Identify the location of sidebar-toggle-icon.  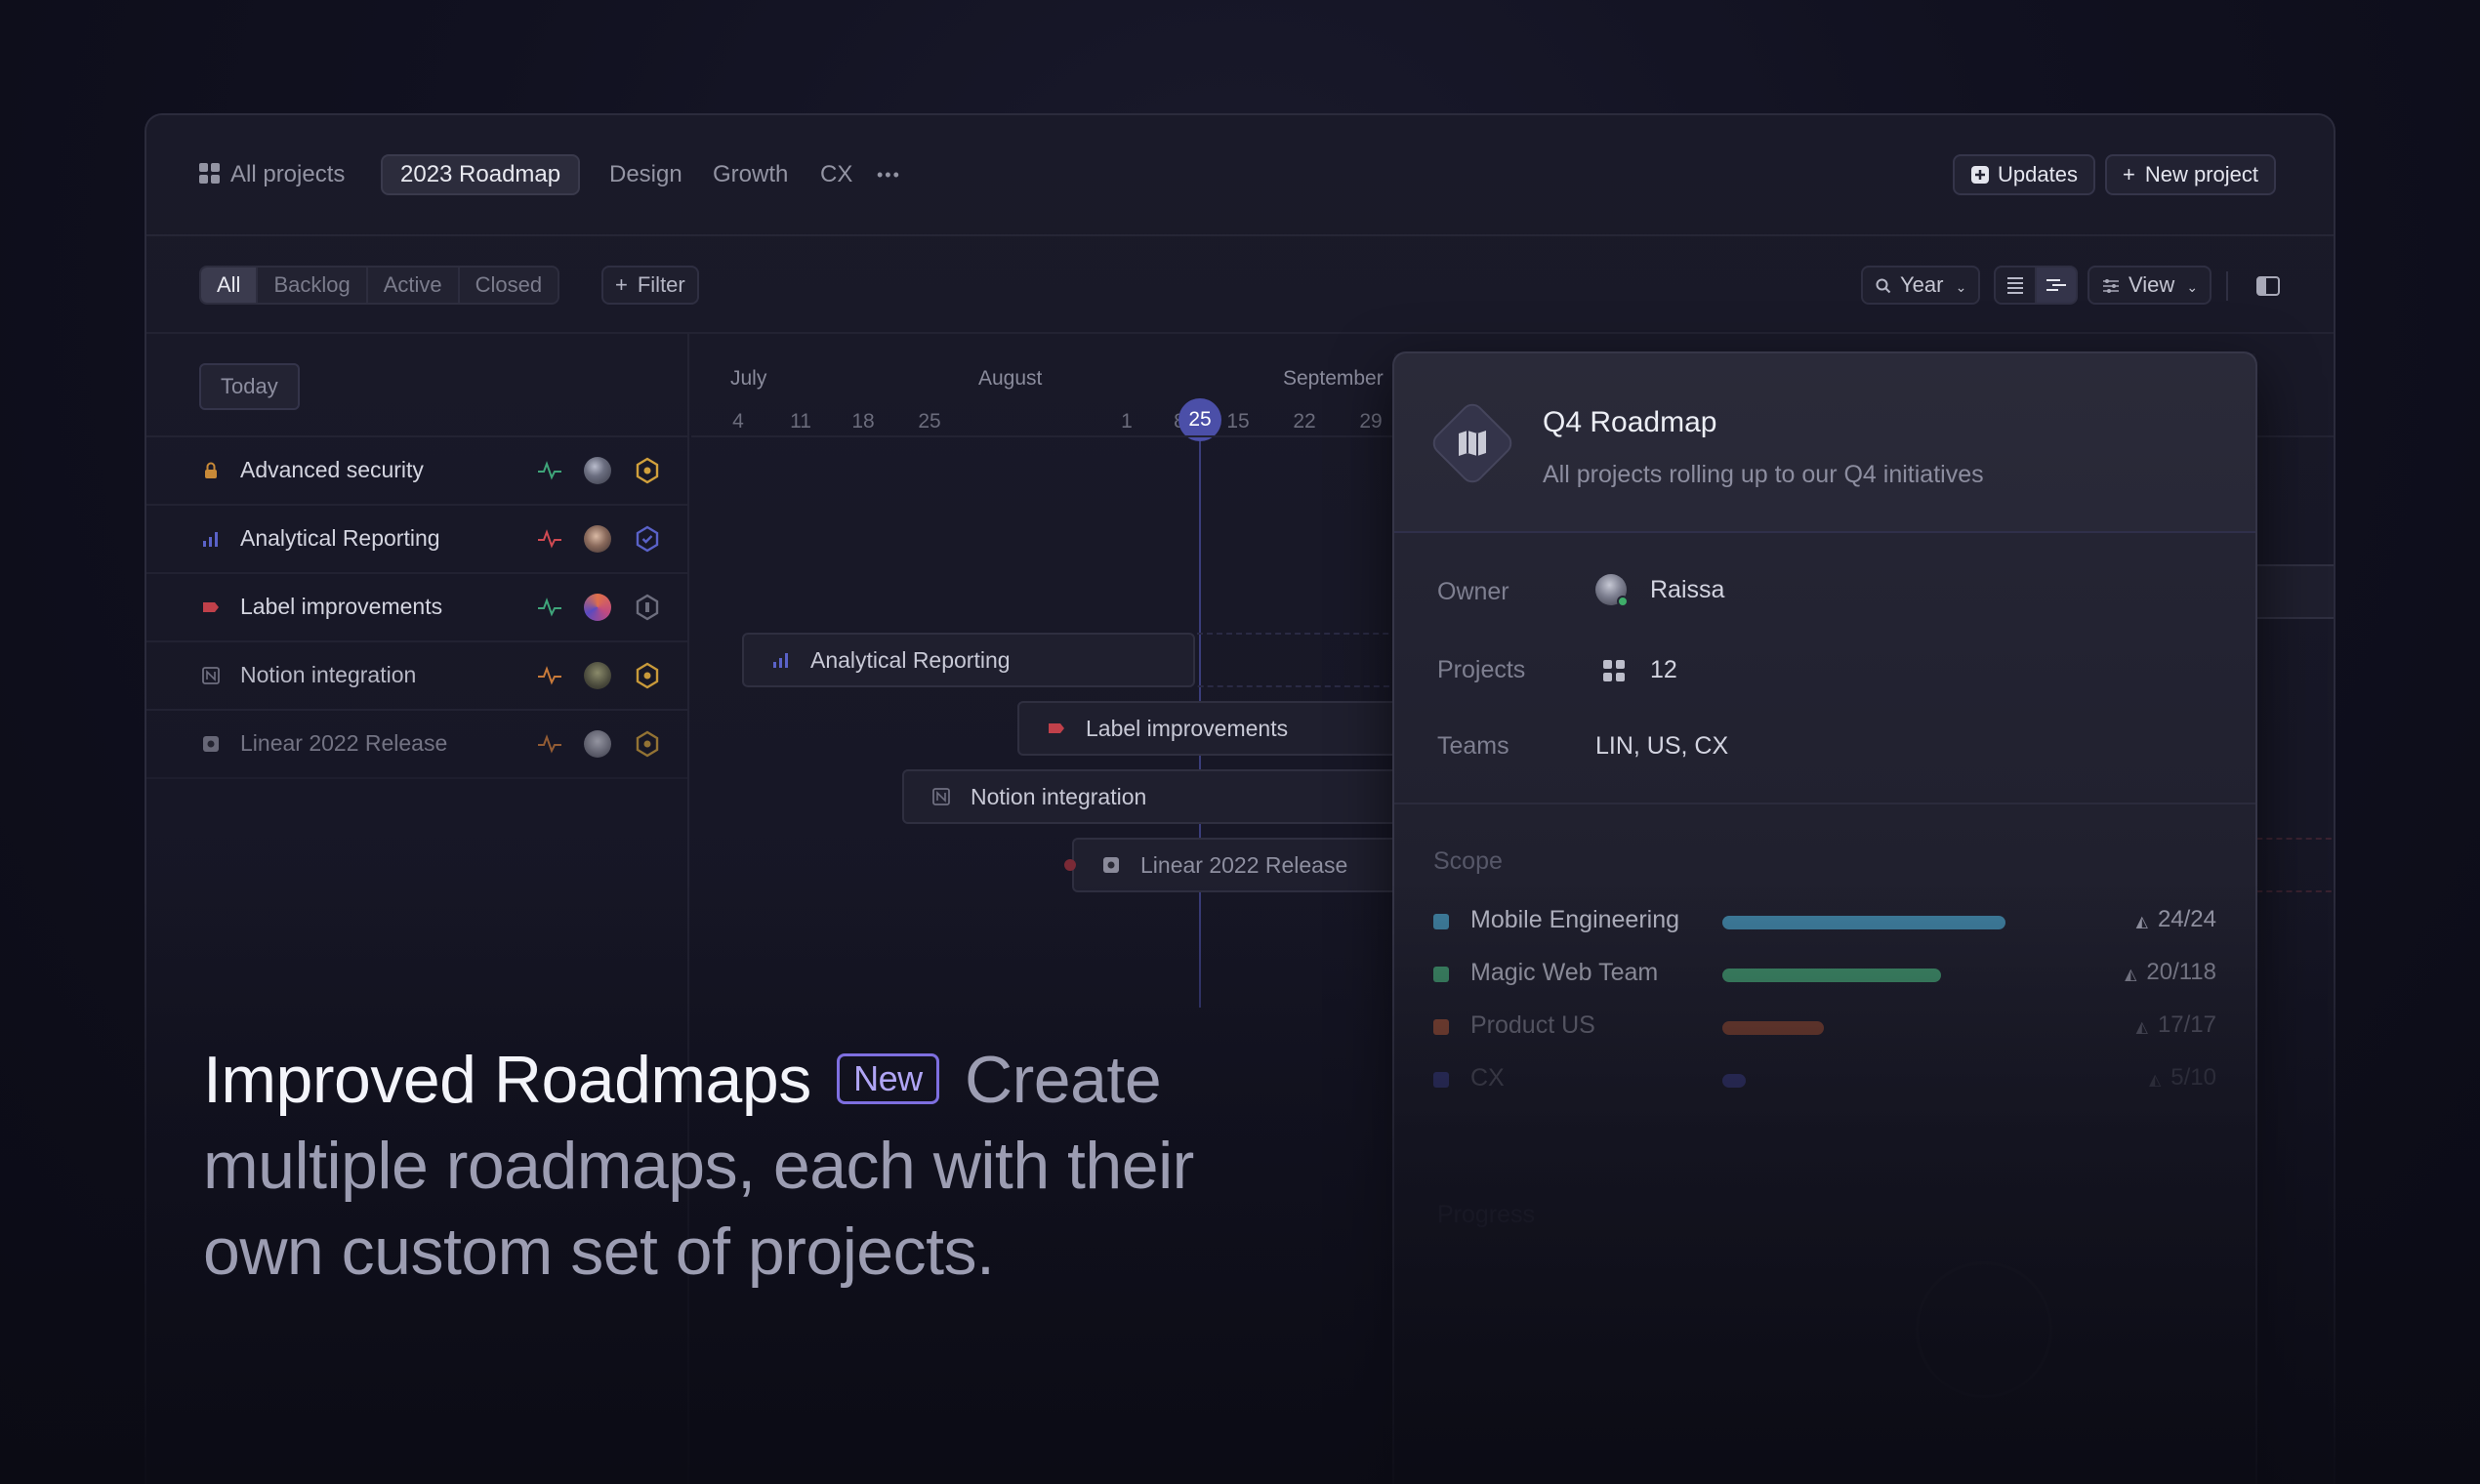
(2268, 286).